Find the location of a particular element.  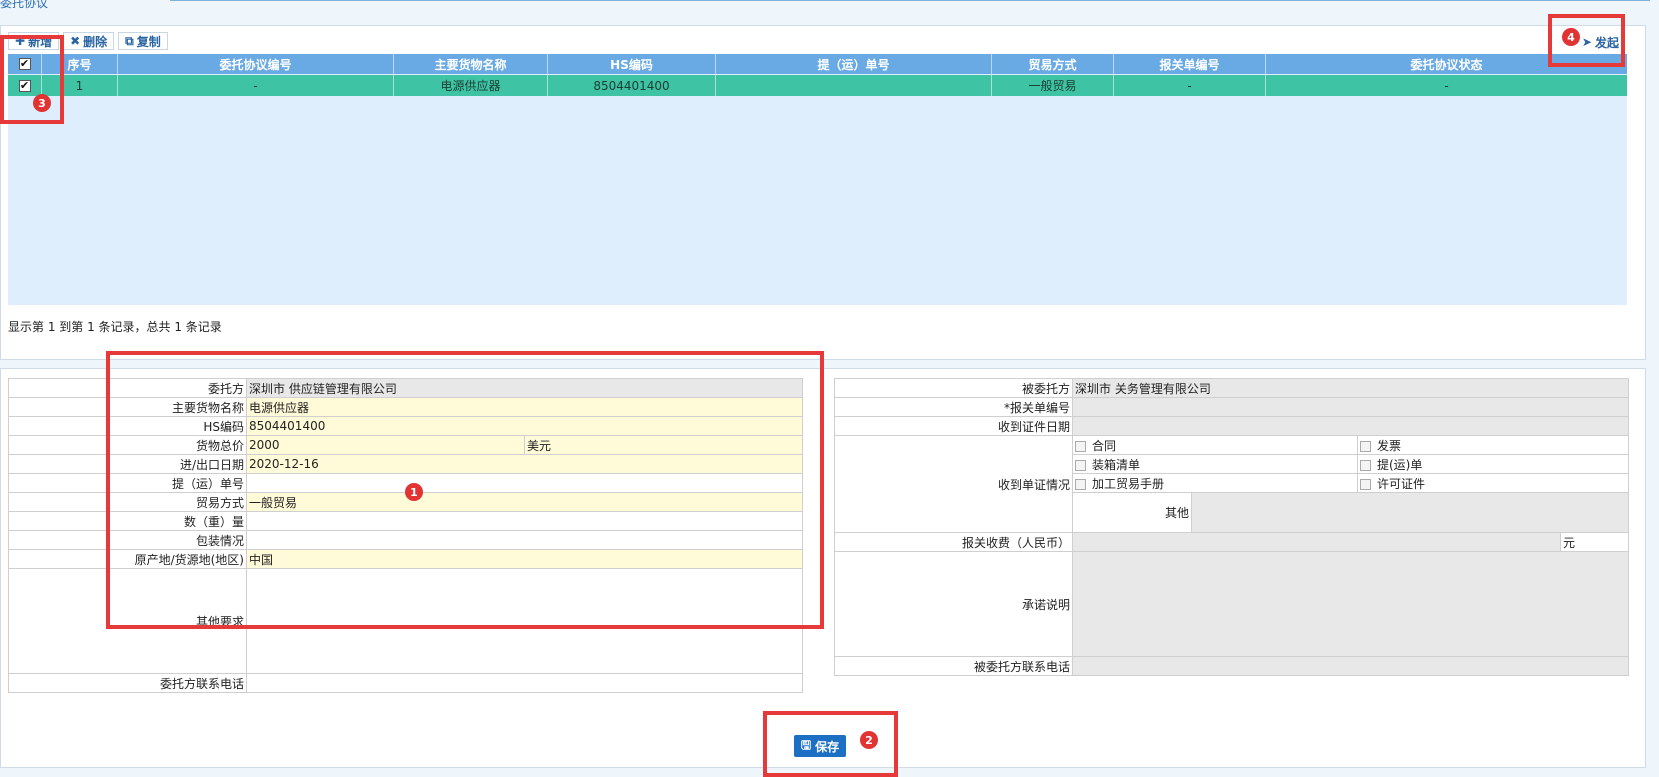

docs-other-label: 其他 is located at coordinates (1132, 512).